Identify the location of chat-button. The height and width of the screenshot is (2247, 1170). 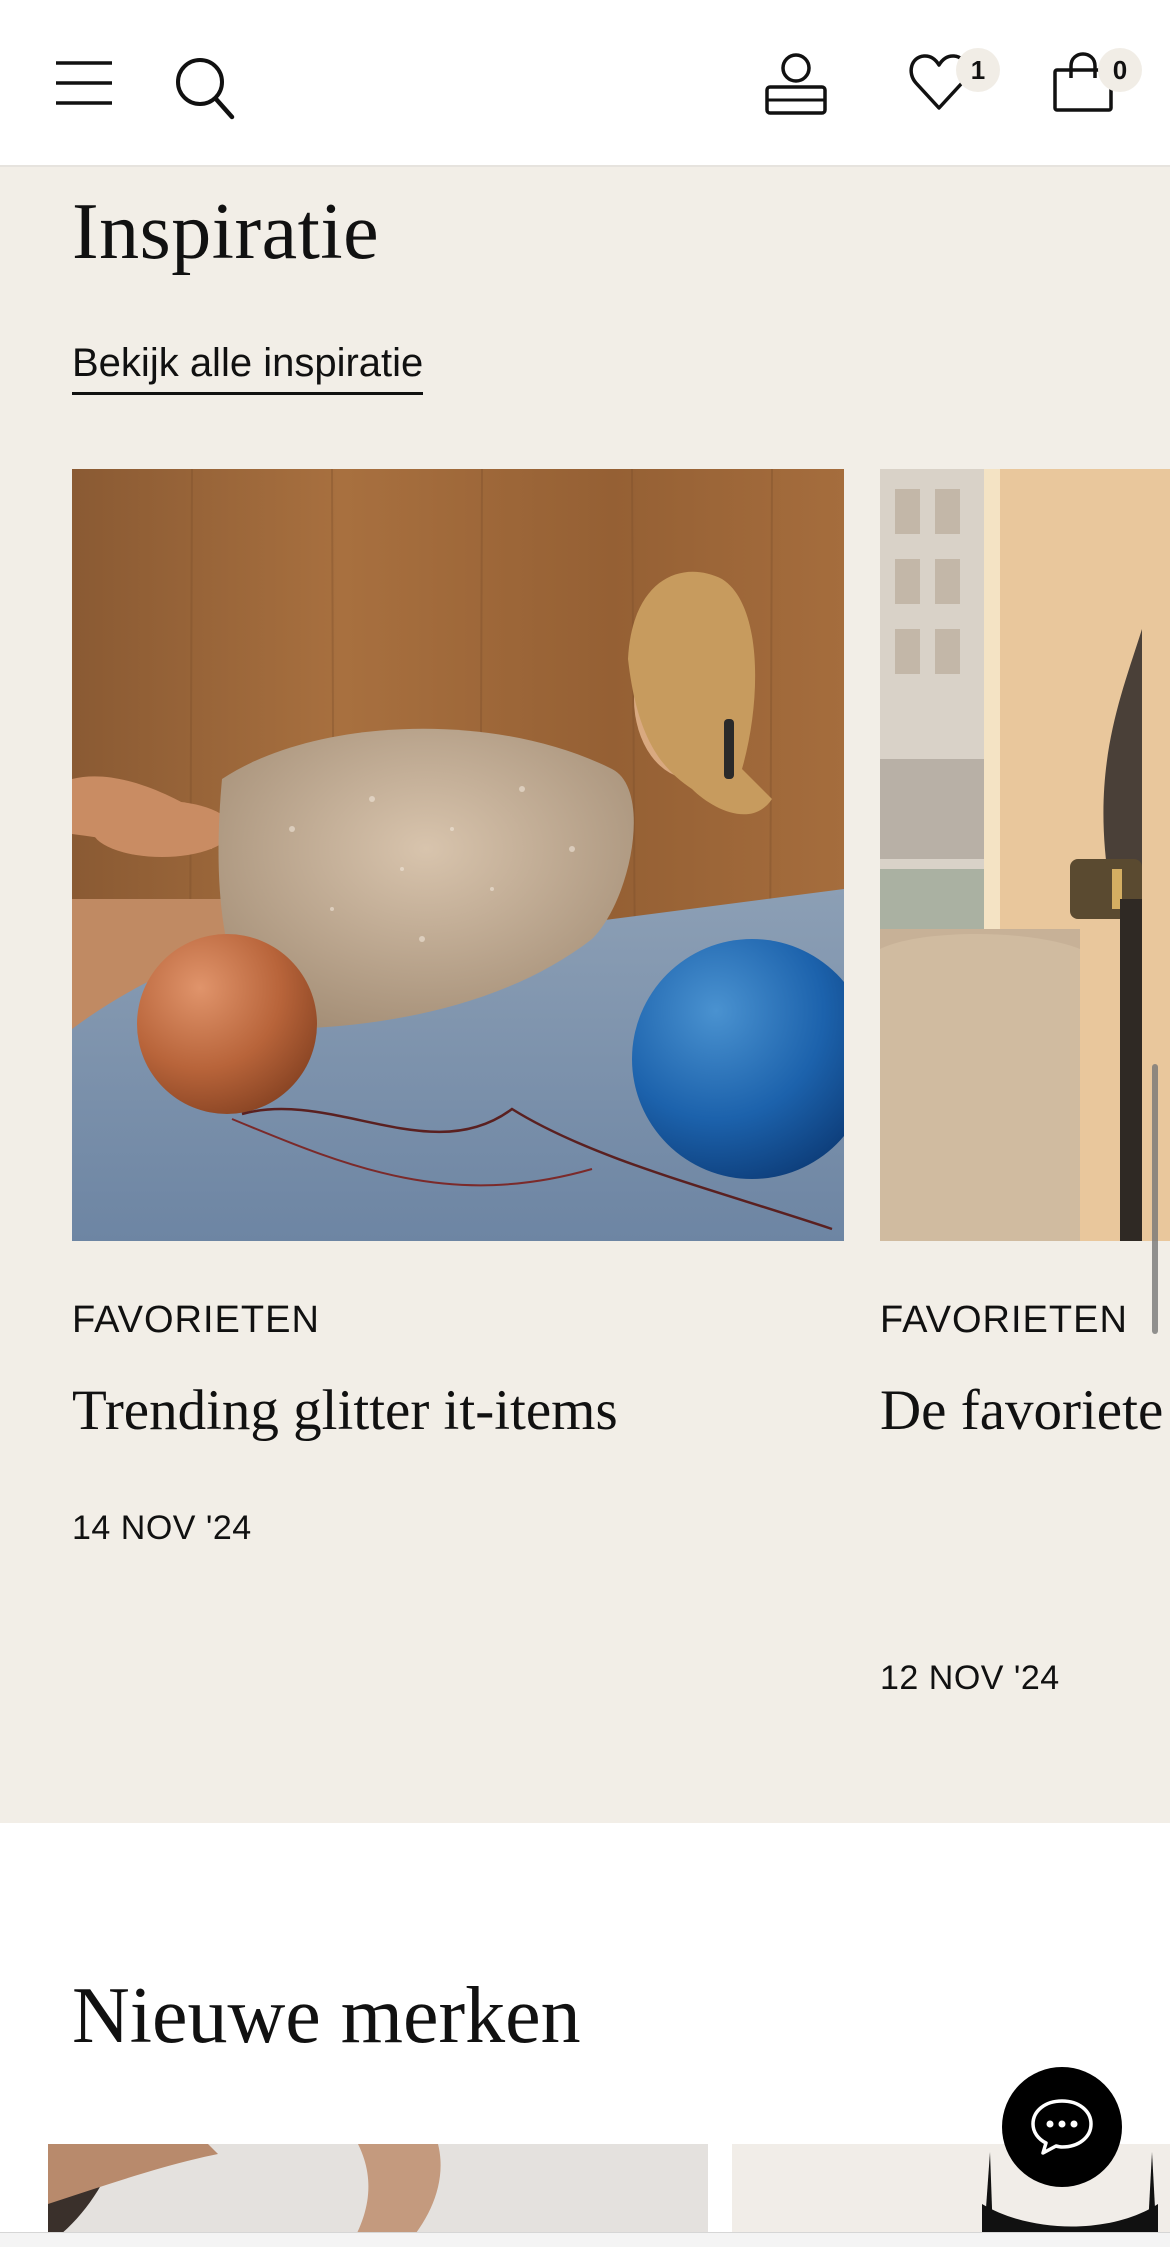
(1062, 2127).